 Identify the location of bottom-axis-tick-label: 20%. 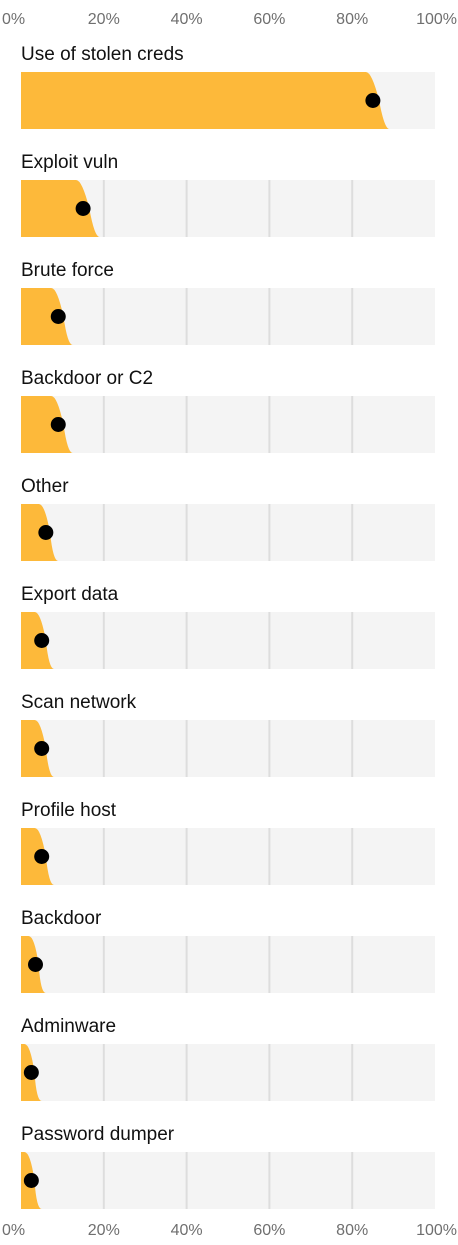
(104, 1230).